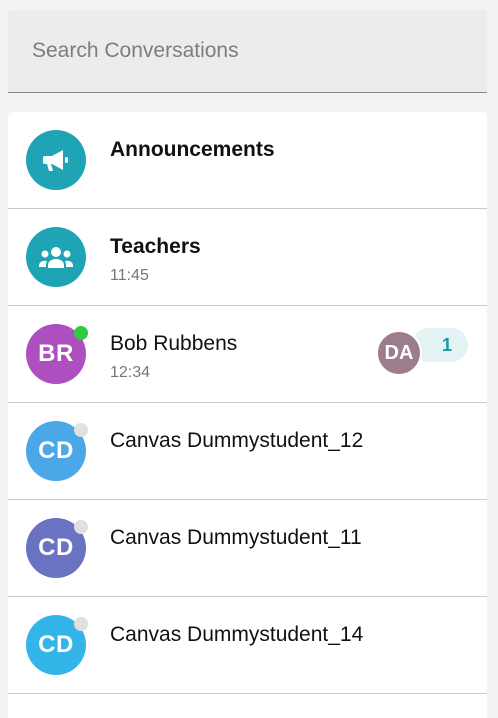 This screenshot has width=498, height=718. I want to click on participant-avatar: DA, so click(399, 353).